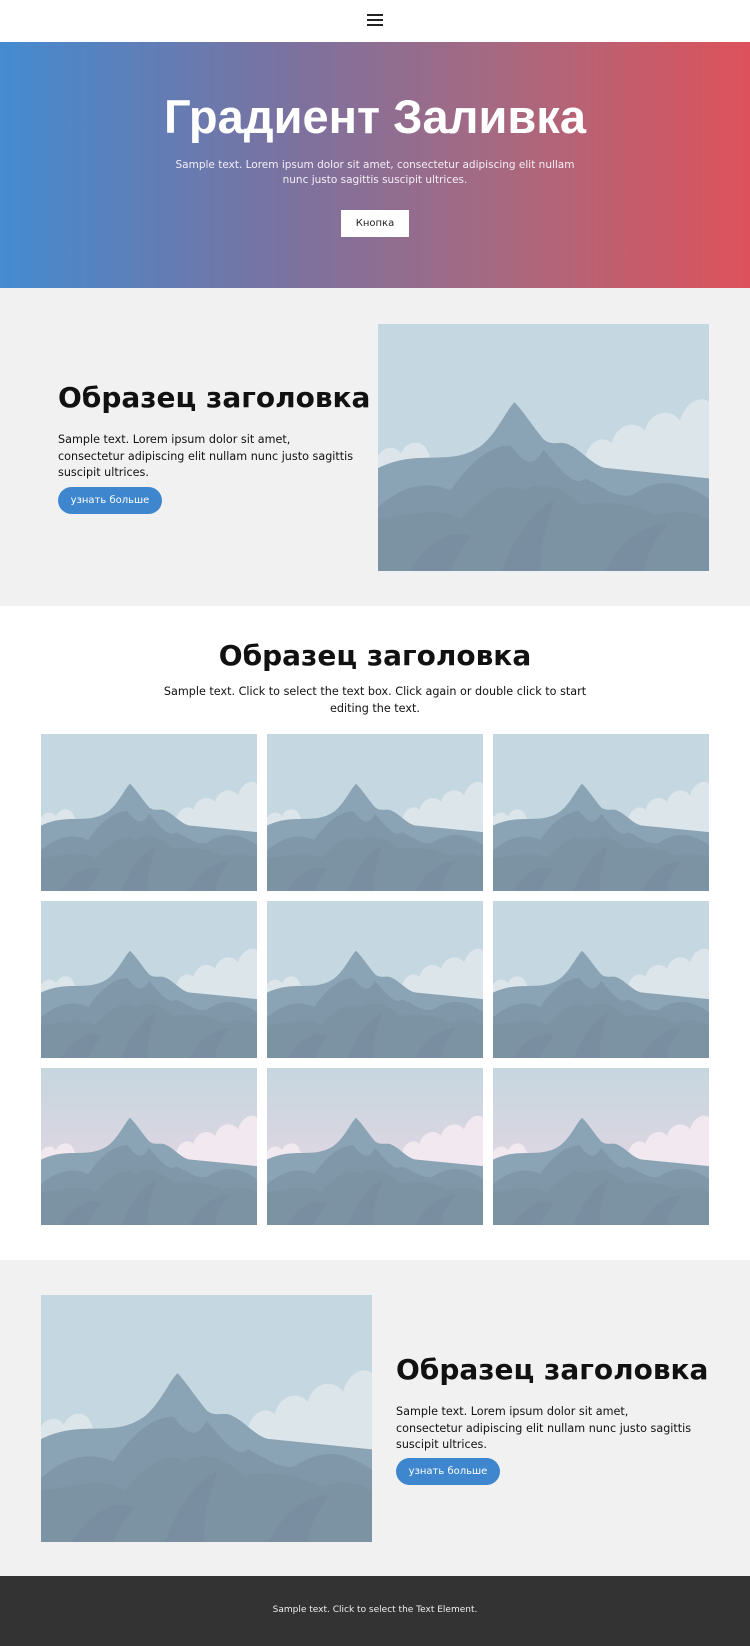 The width and height of the screenshot is (750, 1646). I want to click on hamburger-menu-icon, so click(375, 20).